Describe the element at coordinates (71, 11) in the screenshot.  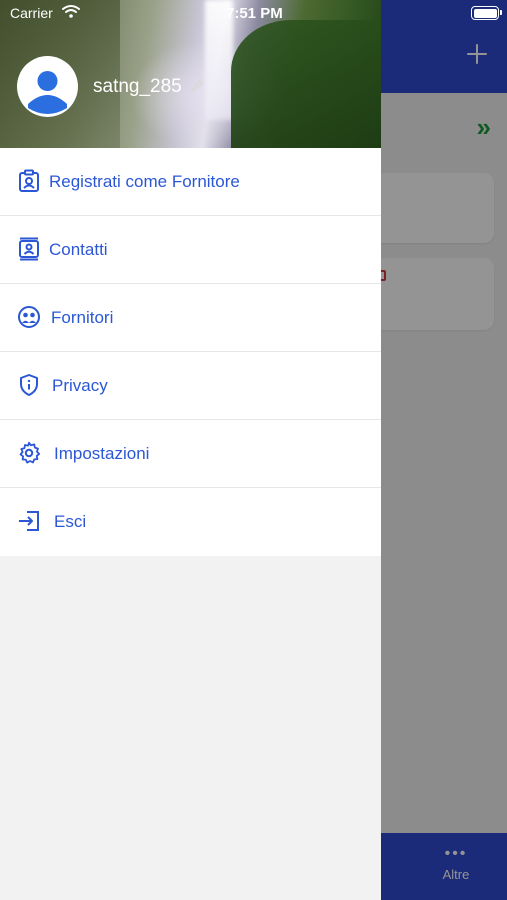
I see `wifi-icon` at that location.